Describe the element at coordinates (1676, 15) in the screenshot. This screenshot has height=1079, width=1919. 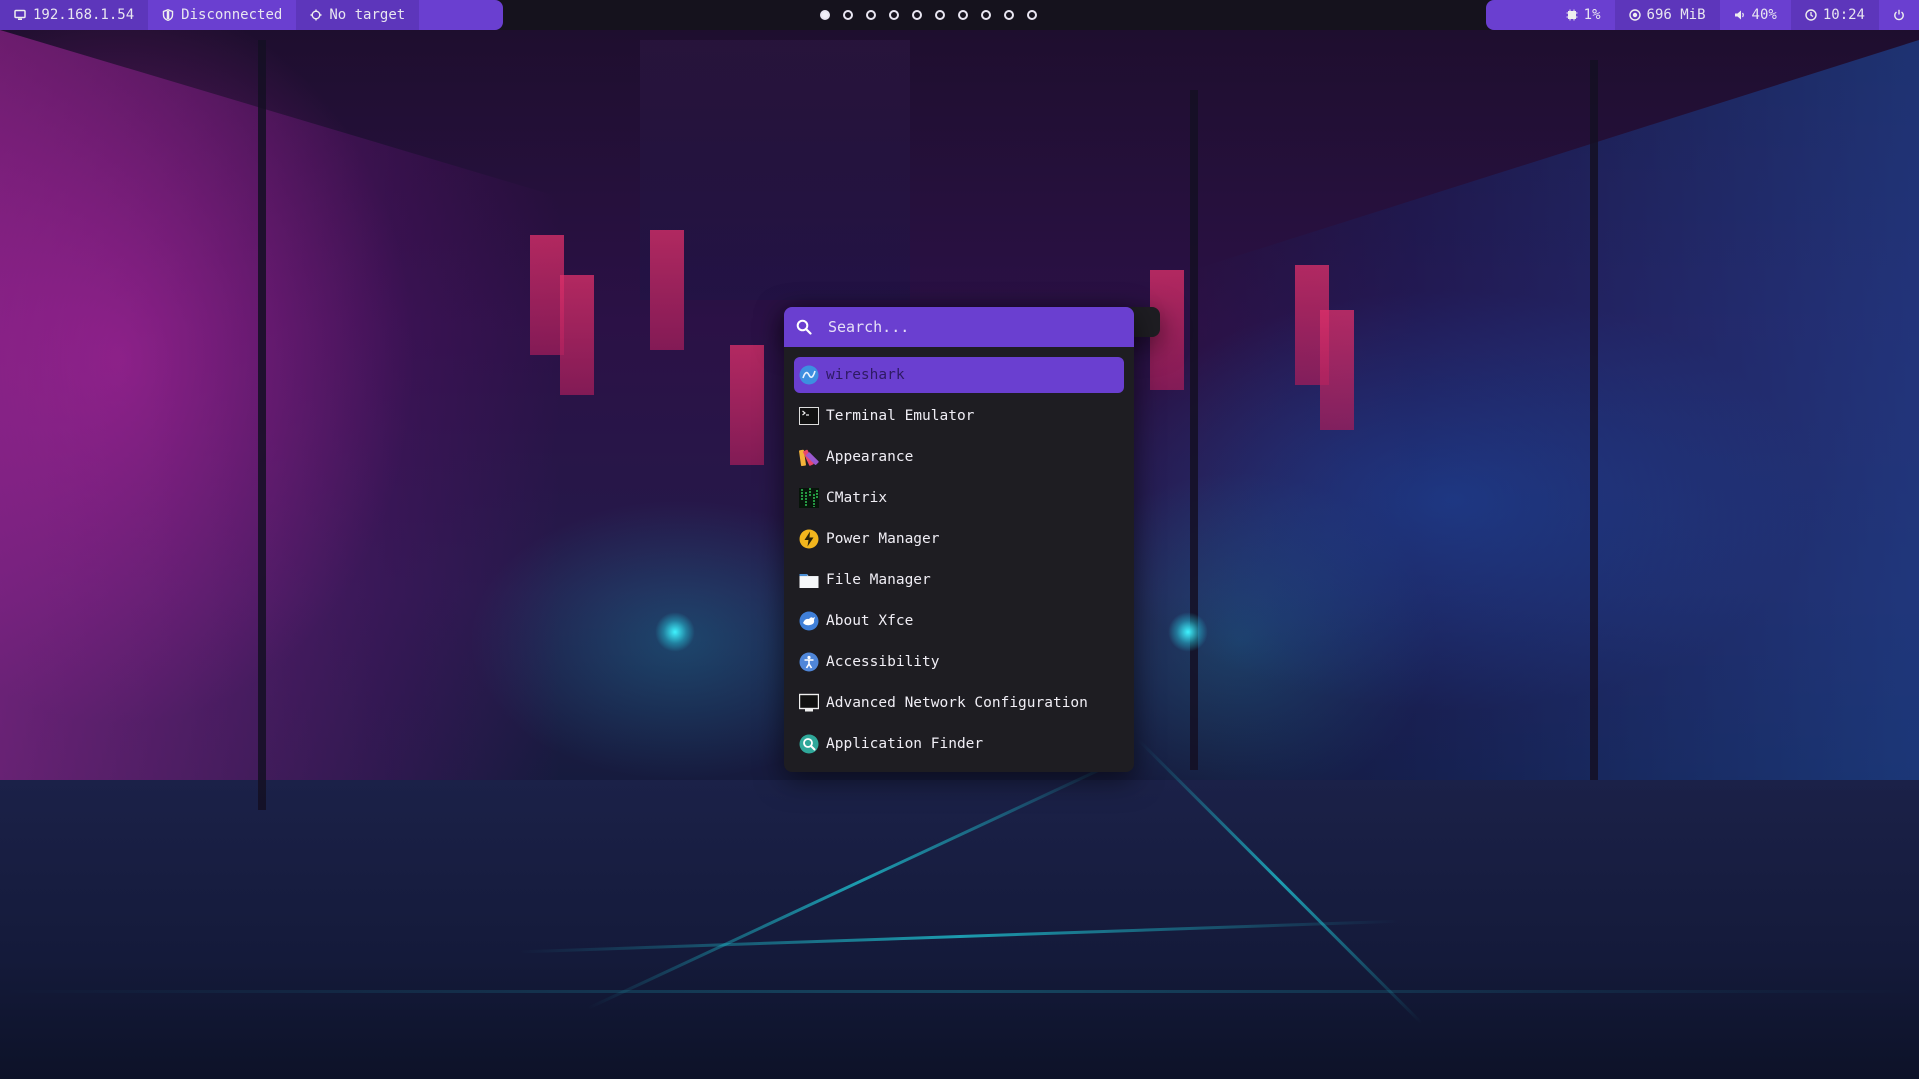
I see `memory-usage-label: 696 MiB` at that location.